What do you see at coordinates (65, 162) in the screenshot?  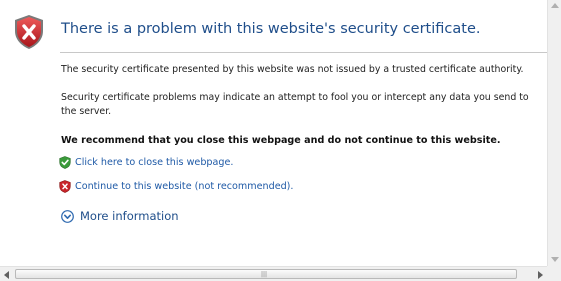 I see `green-shield-check-icon` at bounding box center [65, 162].